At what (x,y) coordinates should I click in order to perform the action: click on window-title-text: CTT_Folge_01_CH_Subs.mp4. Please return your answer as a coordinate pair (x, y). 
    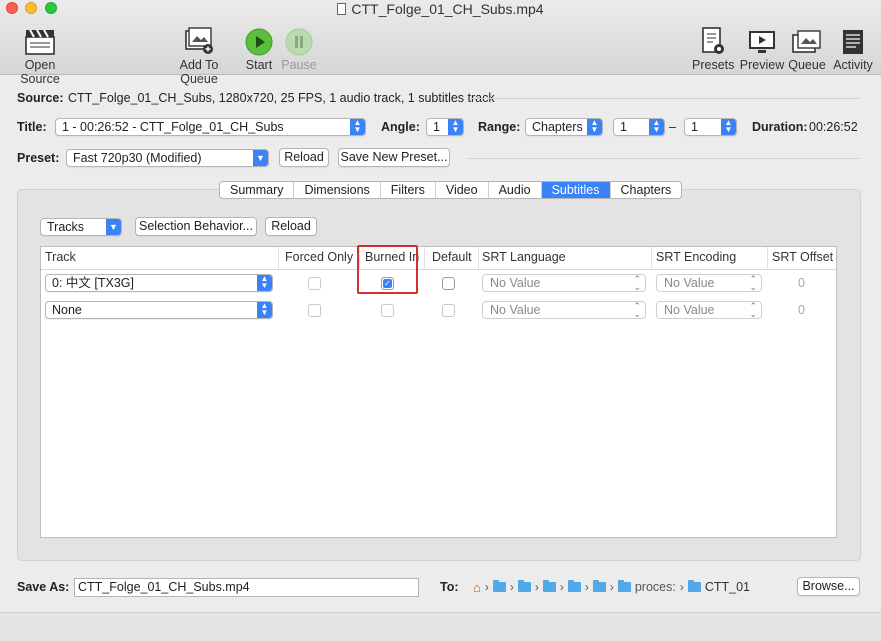
    Looking at the image, I should click on (447, 9).